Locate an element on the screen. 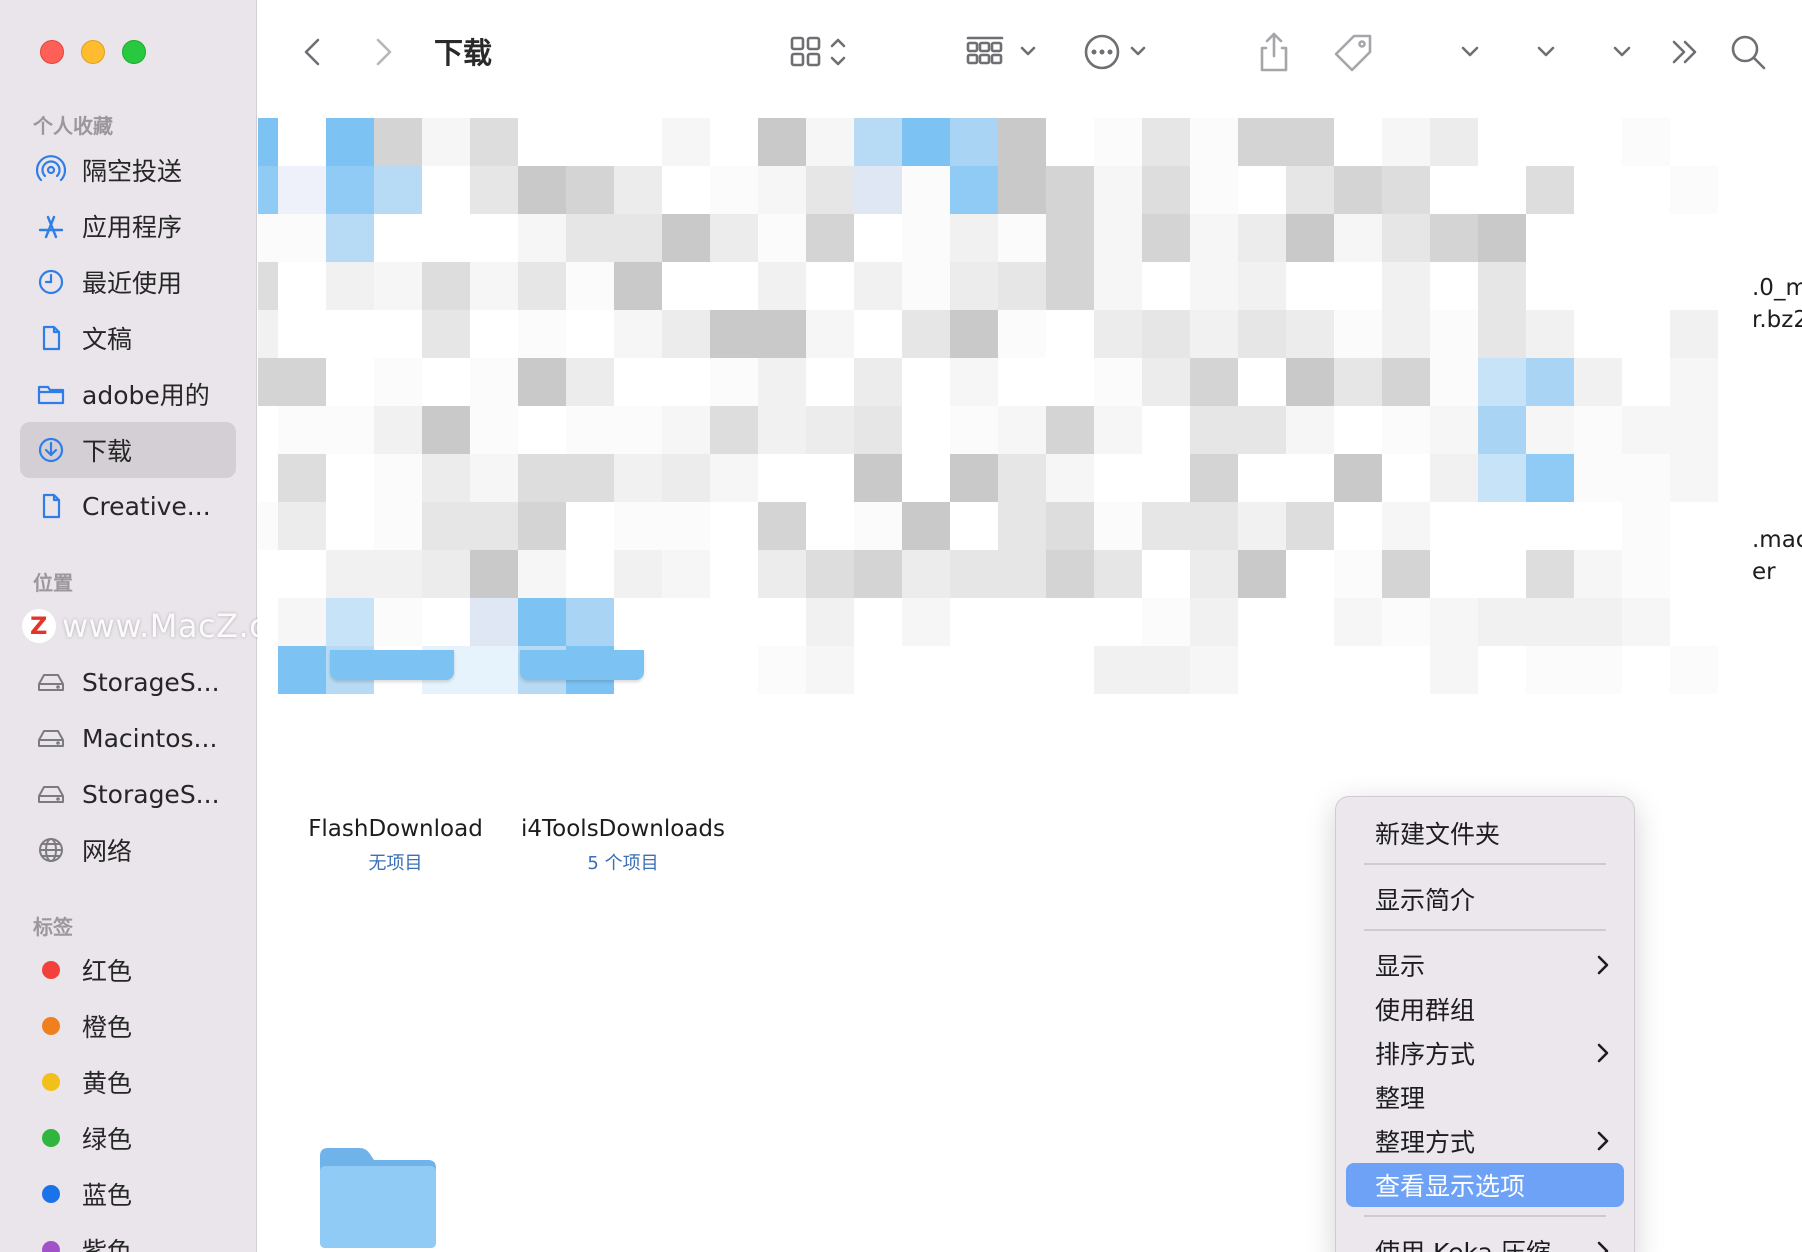 The image size is (1802, 1252). sidebar-item-applications: 应用程序 is located at coordinates (128, 226).